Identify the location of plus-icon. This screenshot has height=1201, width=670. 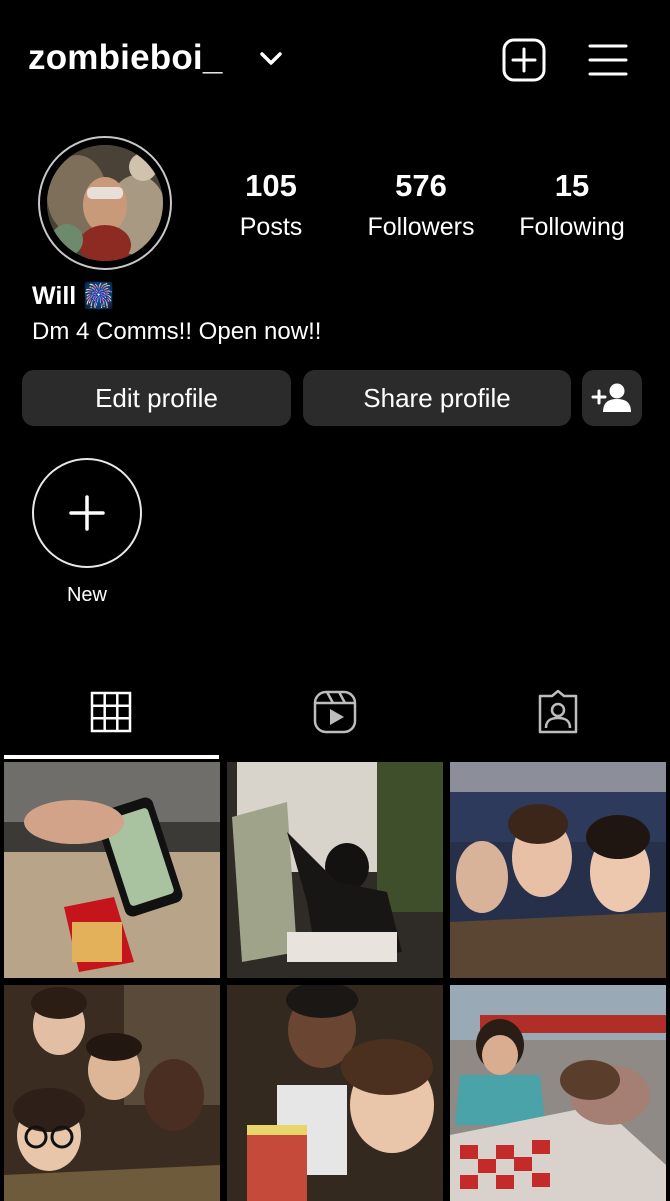
(87, 513).